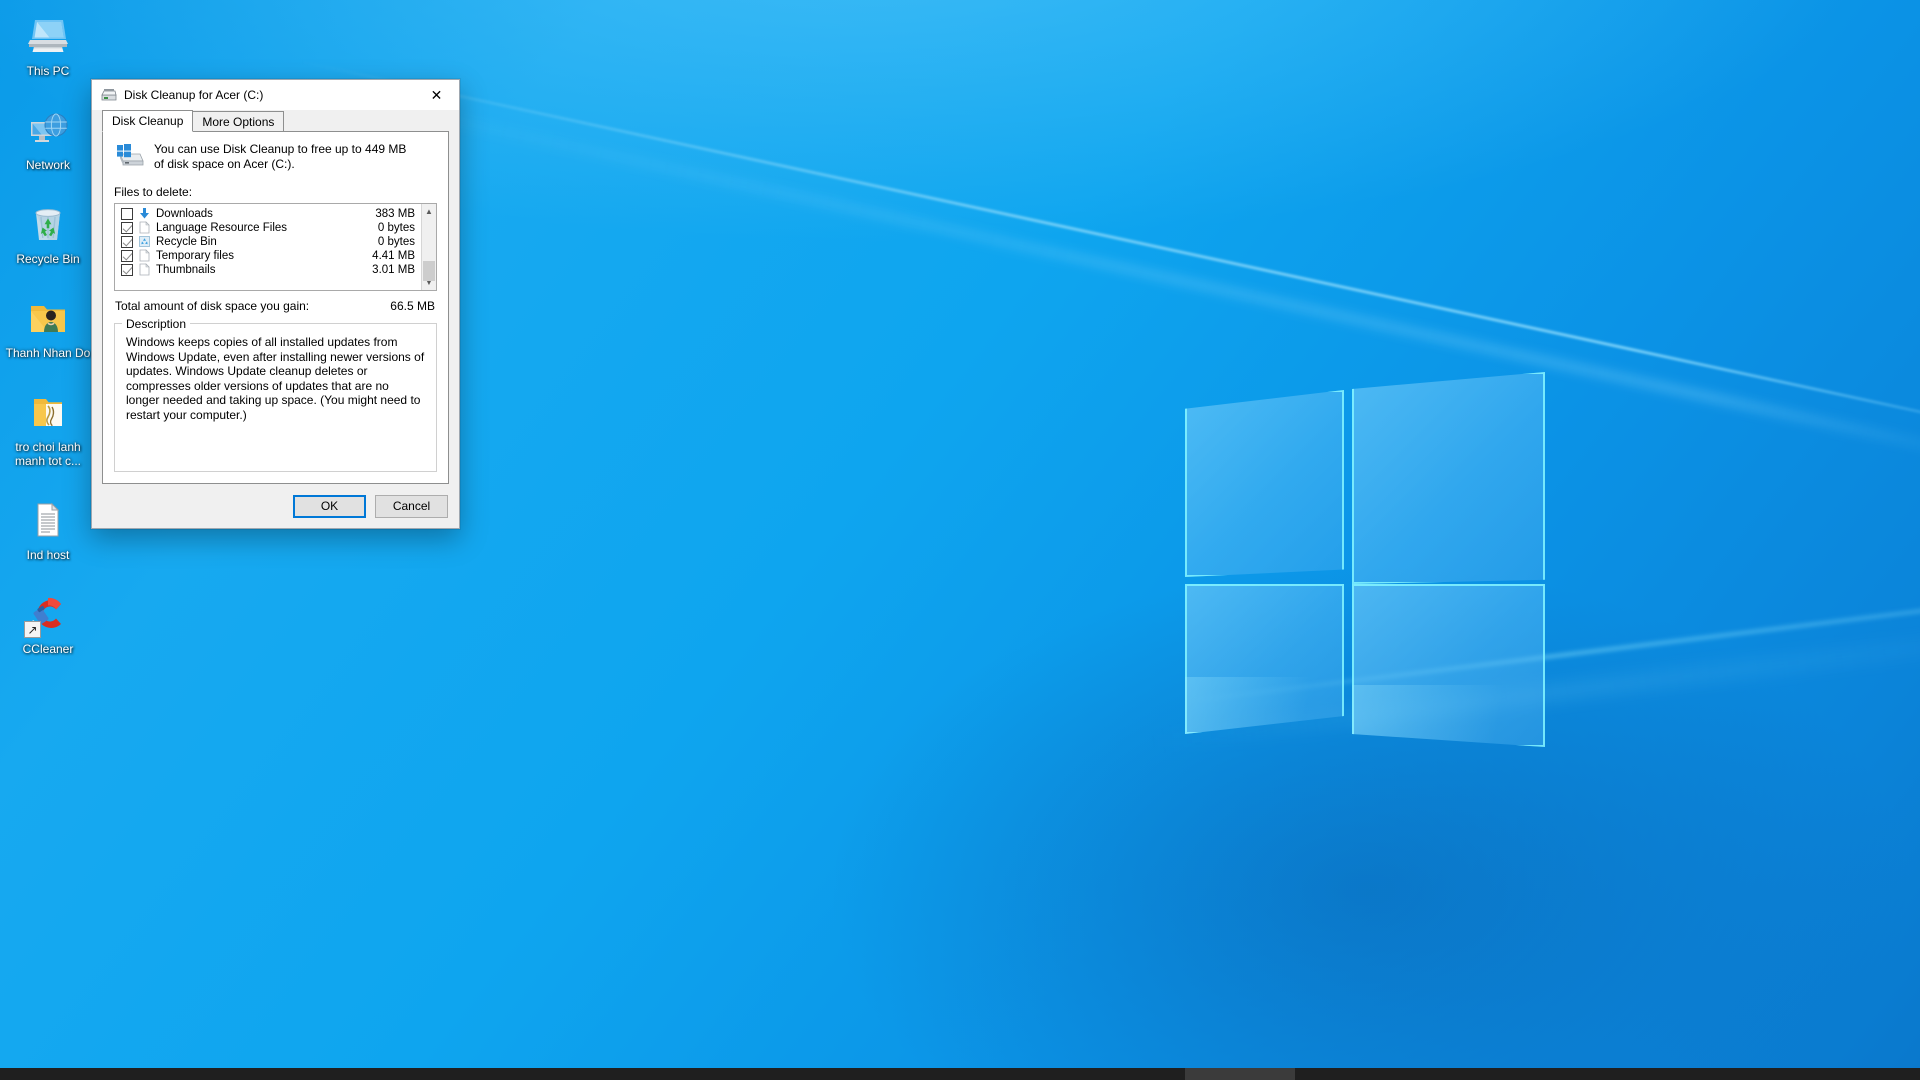  What do you see at coordinates (109, 95) in the screenshot?
I see `disk-cleanup-icon` at bounding box center [109, 95].